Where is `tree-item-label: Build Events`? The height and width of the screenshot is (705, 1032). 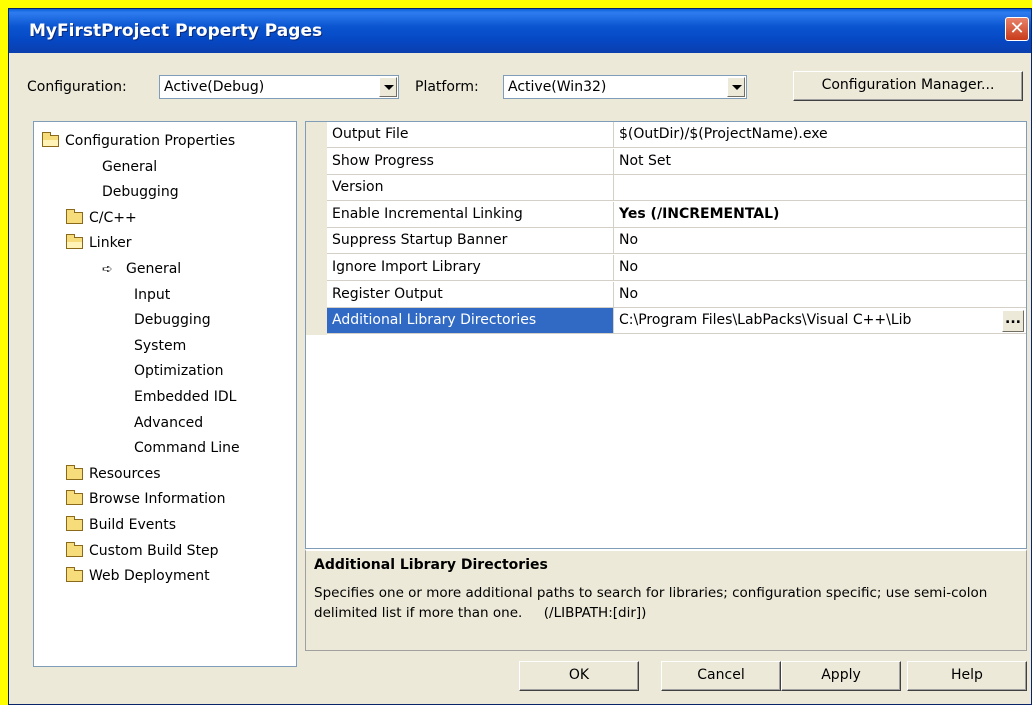
tree-item-label: Build Events is located at coordinates (132, 525).